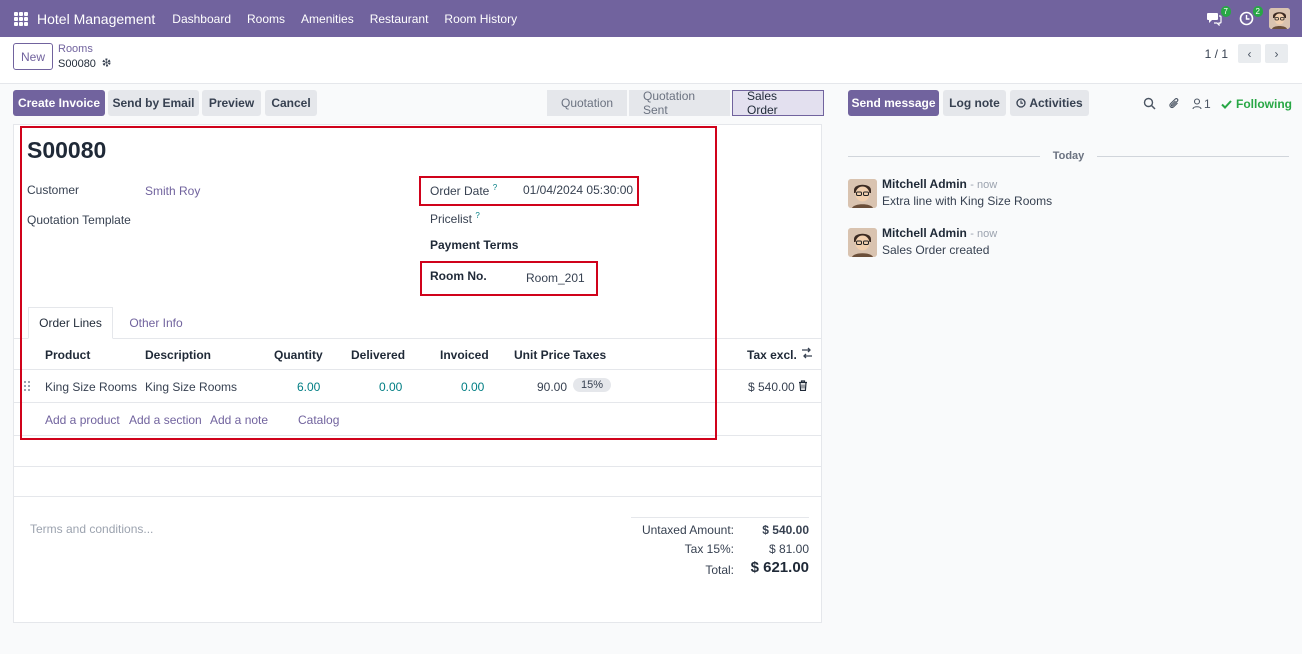 This screenshot has width=1302, height=654. Describe the element at coordinates (96, 19) in the screenshot. I see `app-brand: Hotel Management` at that location.